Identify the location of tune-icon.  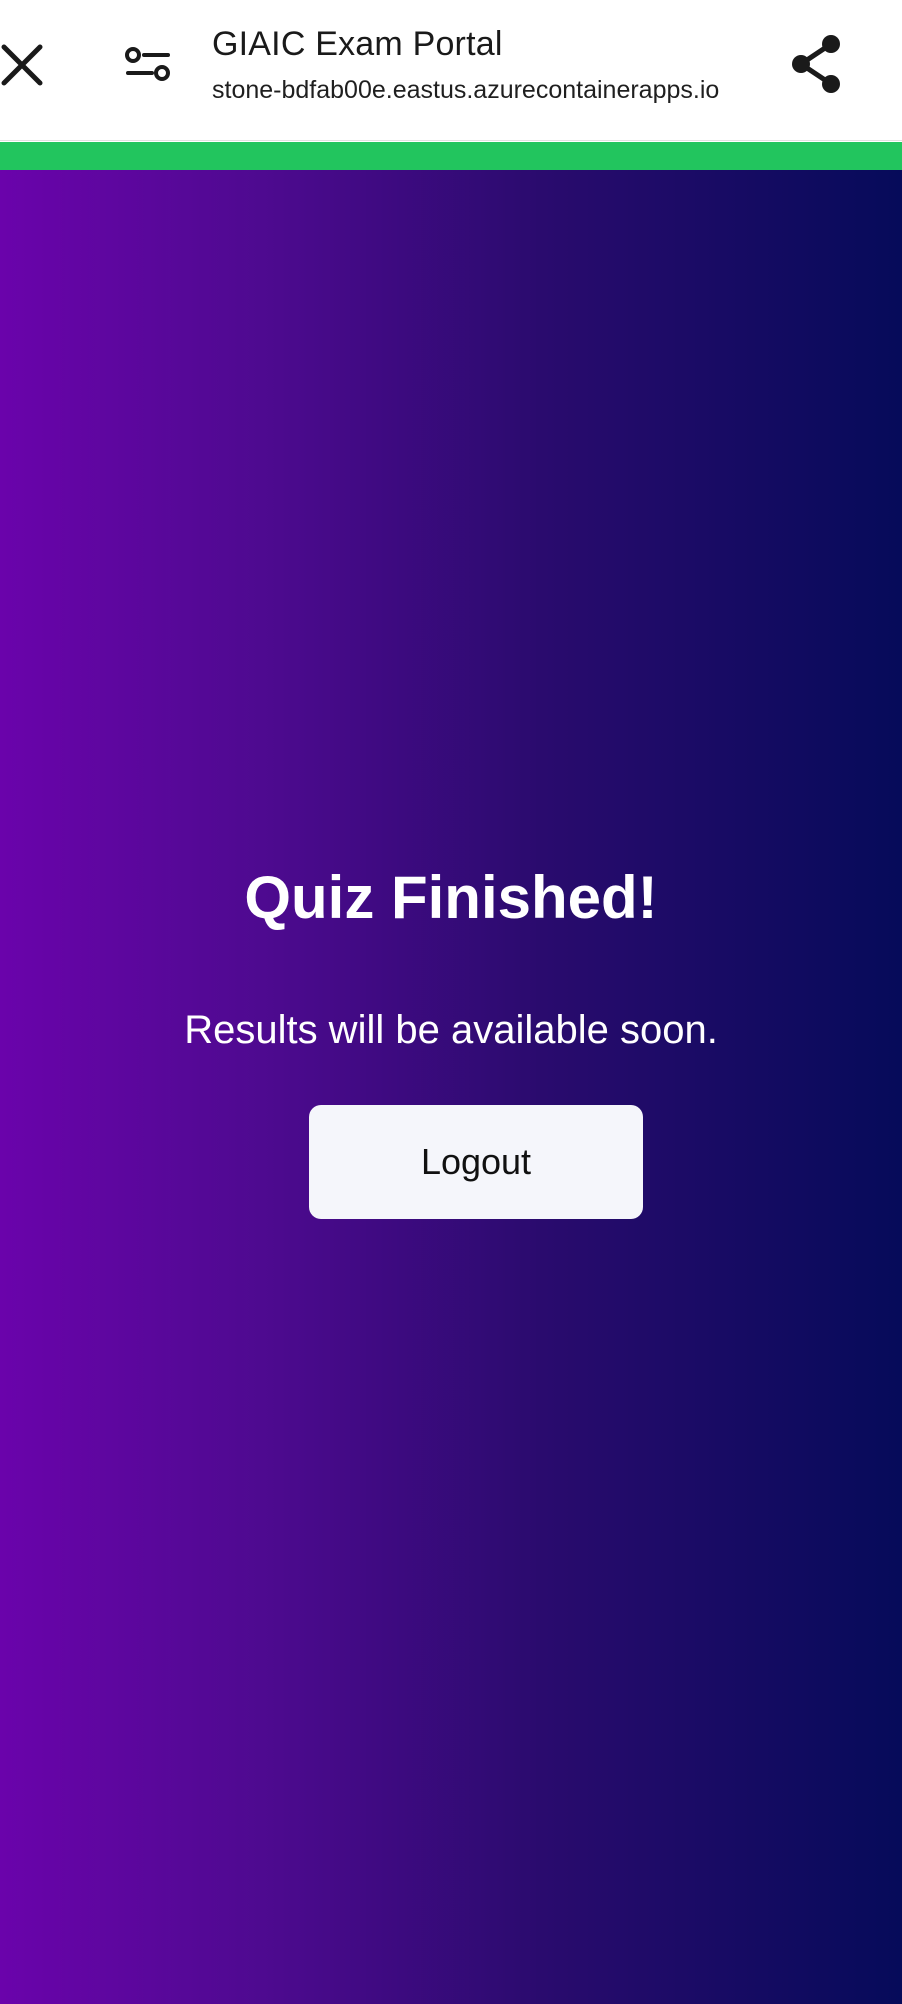
(147, 64).